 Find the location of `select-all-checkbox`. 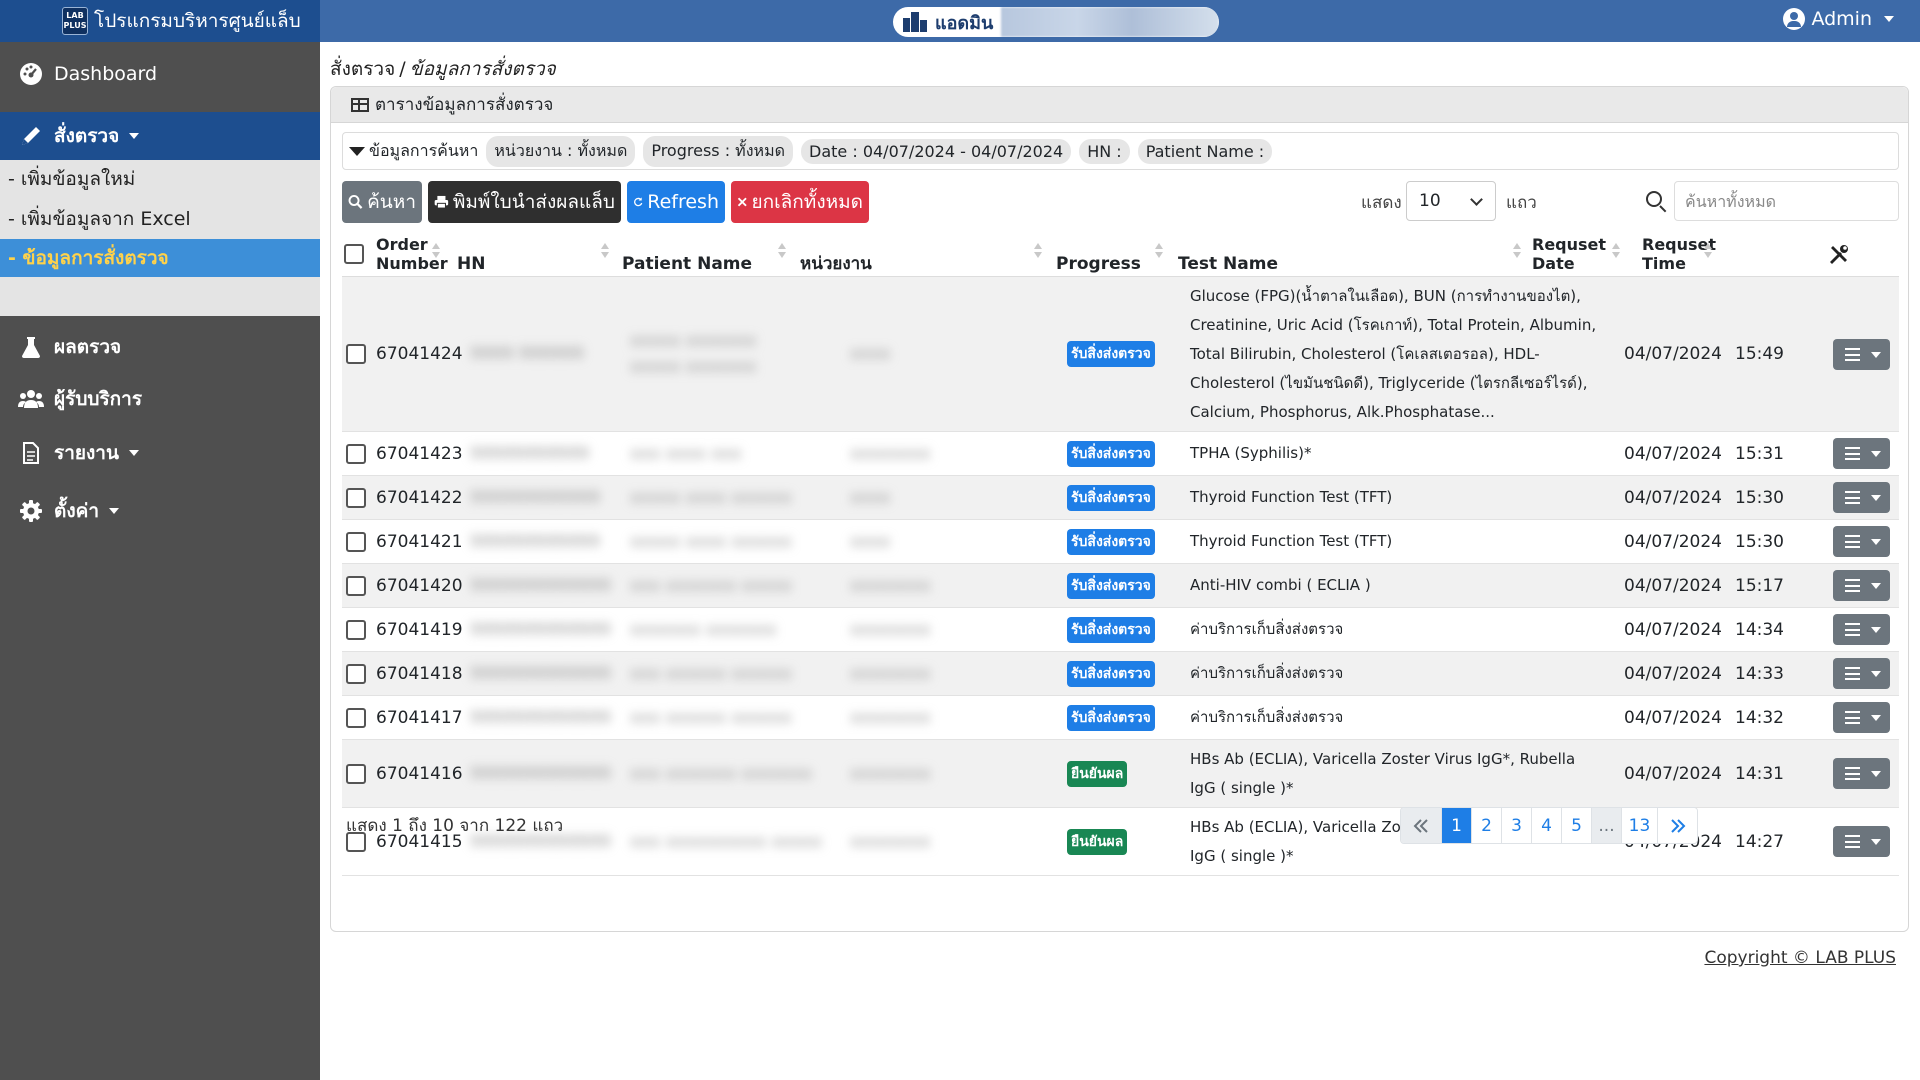

select-all-checkbox is located at coordinates (354, 253).